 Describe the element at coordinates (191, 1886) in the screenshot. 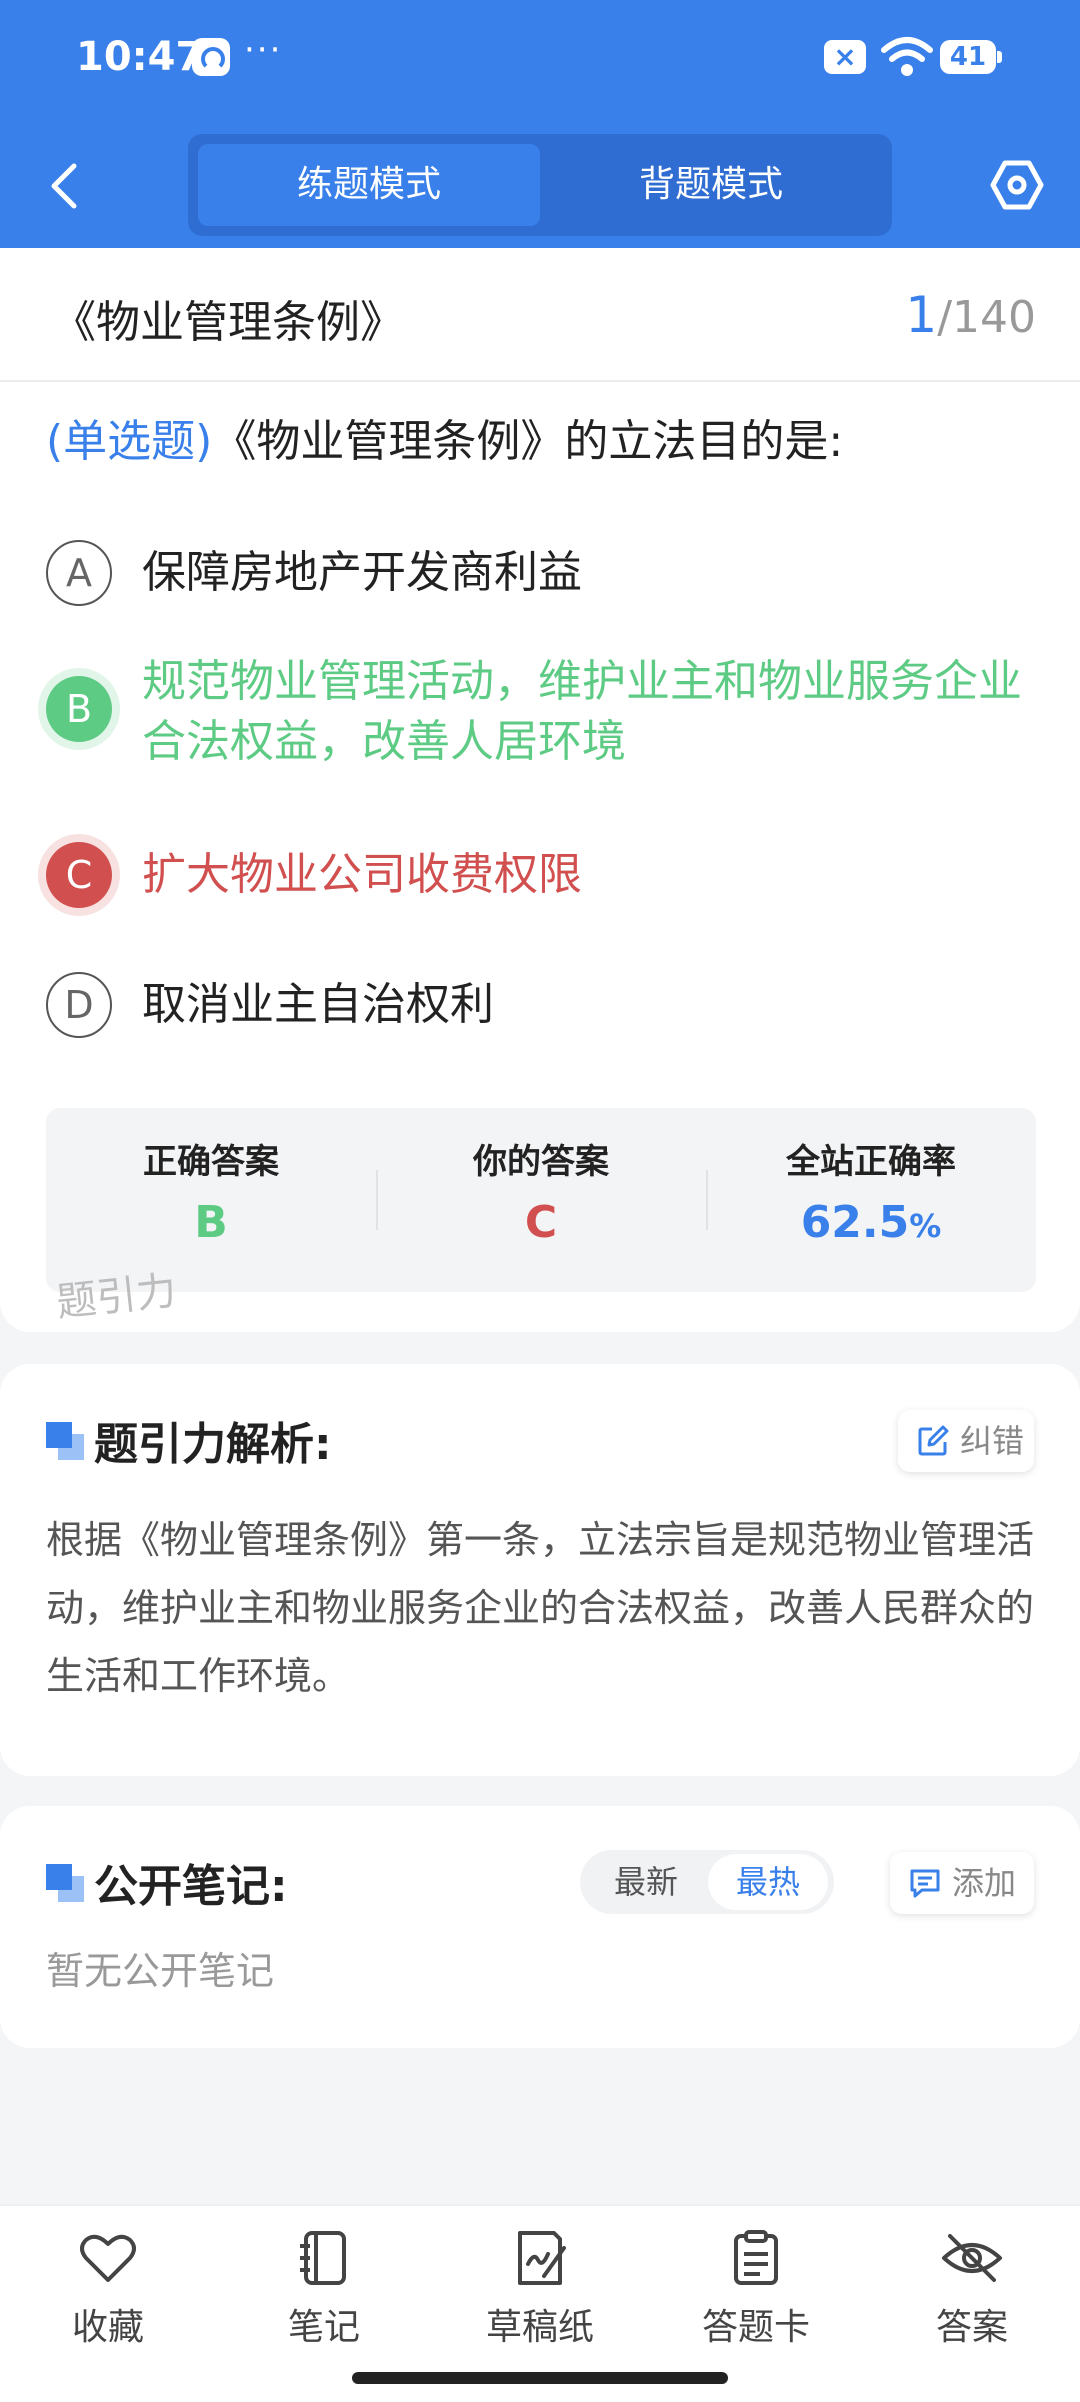

I see `notes-title: 公开笔记:` at that location.